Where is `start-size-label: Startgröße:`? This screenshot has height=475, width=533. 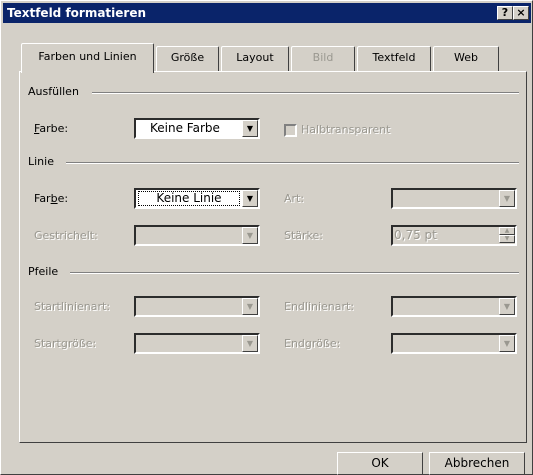
start-size-label: Startgröße: is located at coordinates (65, 343).